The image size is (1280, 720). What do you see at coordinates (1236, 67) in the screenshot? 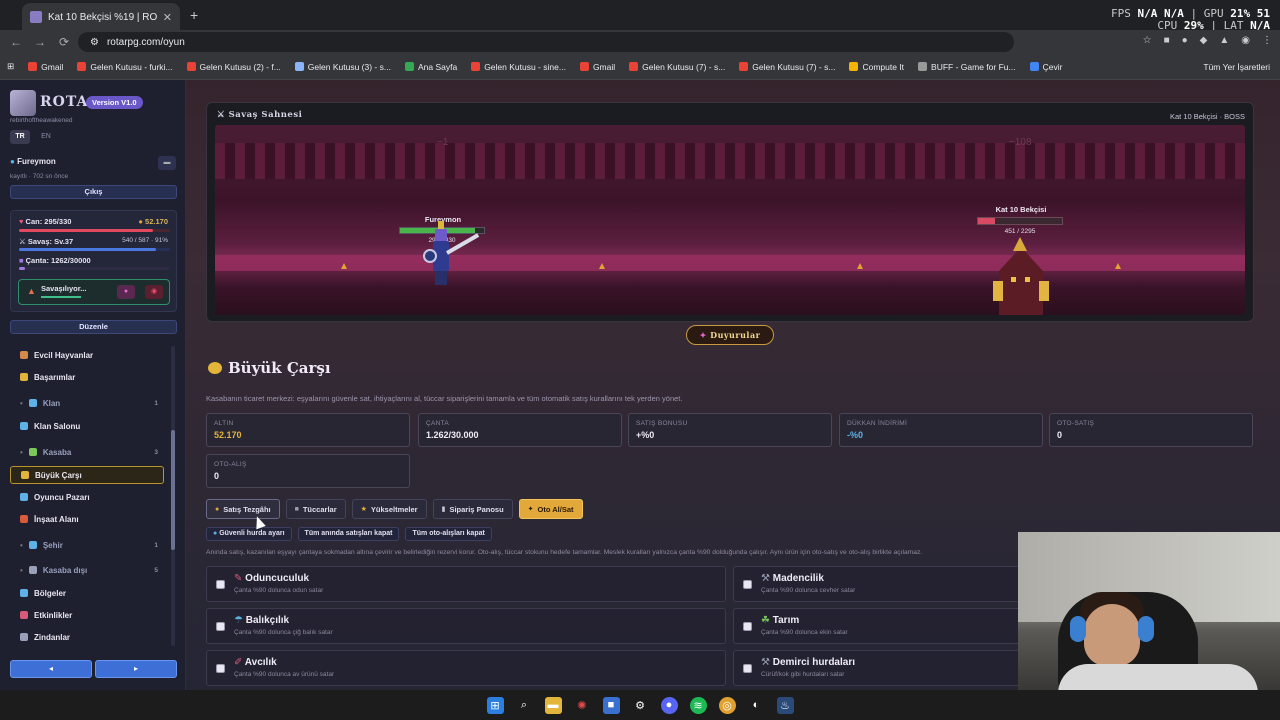
I see `all-bookmarks-button: Tüm Yer İşaretleri` at bounding box center [1236, 67].